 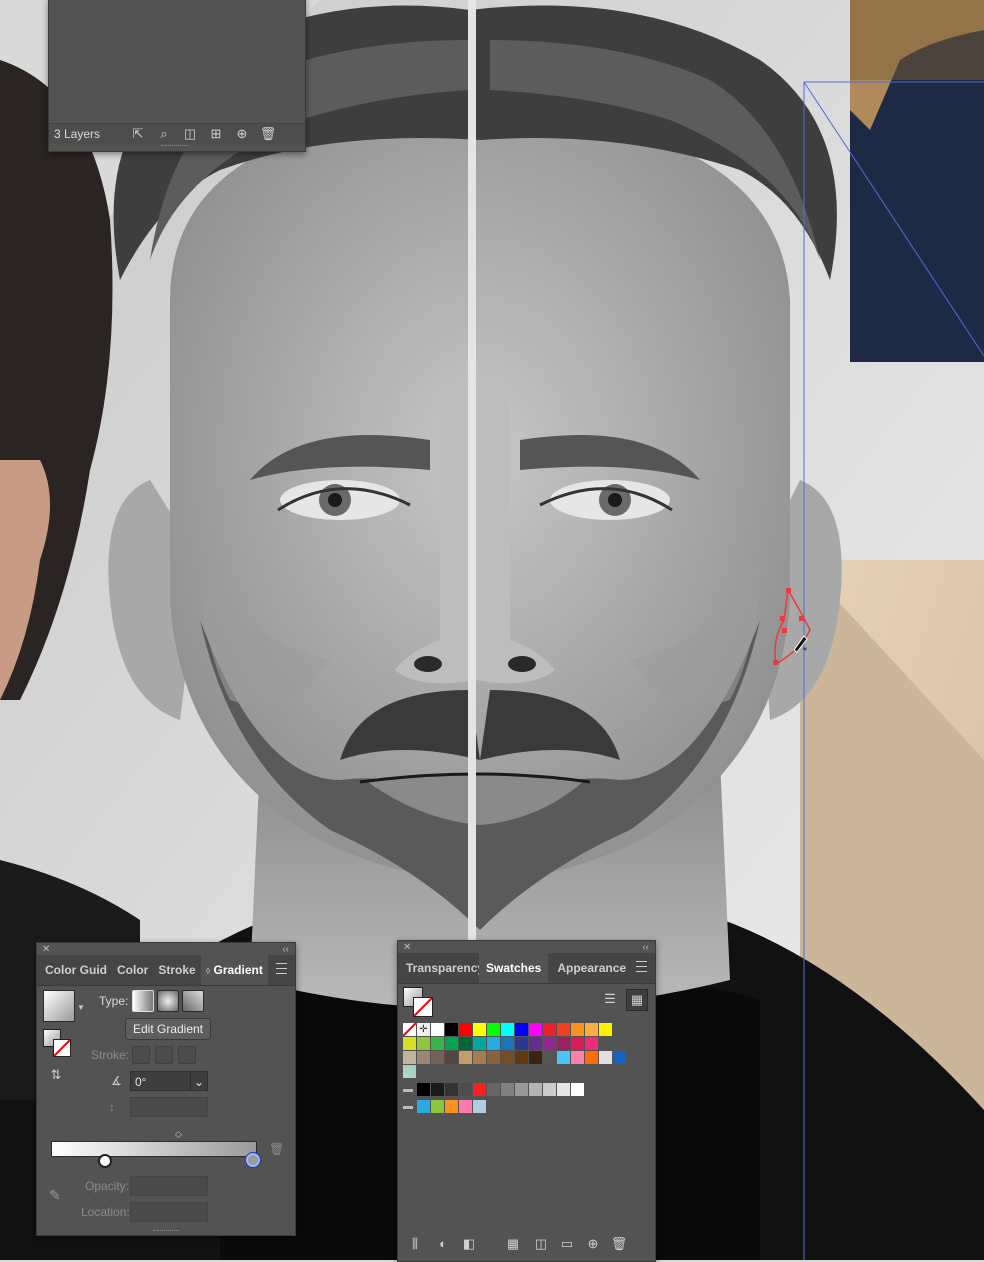 I want to click on gradient-preview-swatch, so click(x=59, y=1006).